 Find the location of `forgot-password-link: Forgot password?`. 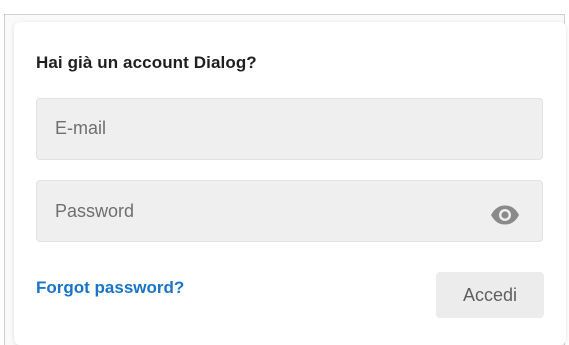

forgot-password-link: Forgot password? is located at coordinates (110, 288).